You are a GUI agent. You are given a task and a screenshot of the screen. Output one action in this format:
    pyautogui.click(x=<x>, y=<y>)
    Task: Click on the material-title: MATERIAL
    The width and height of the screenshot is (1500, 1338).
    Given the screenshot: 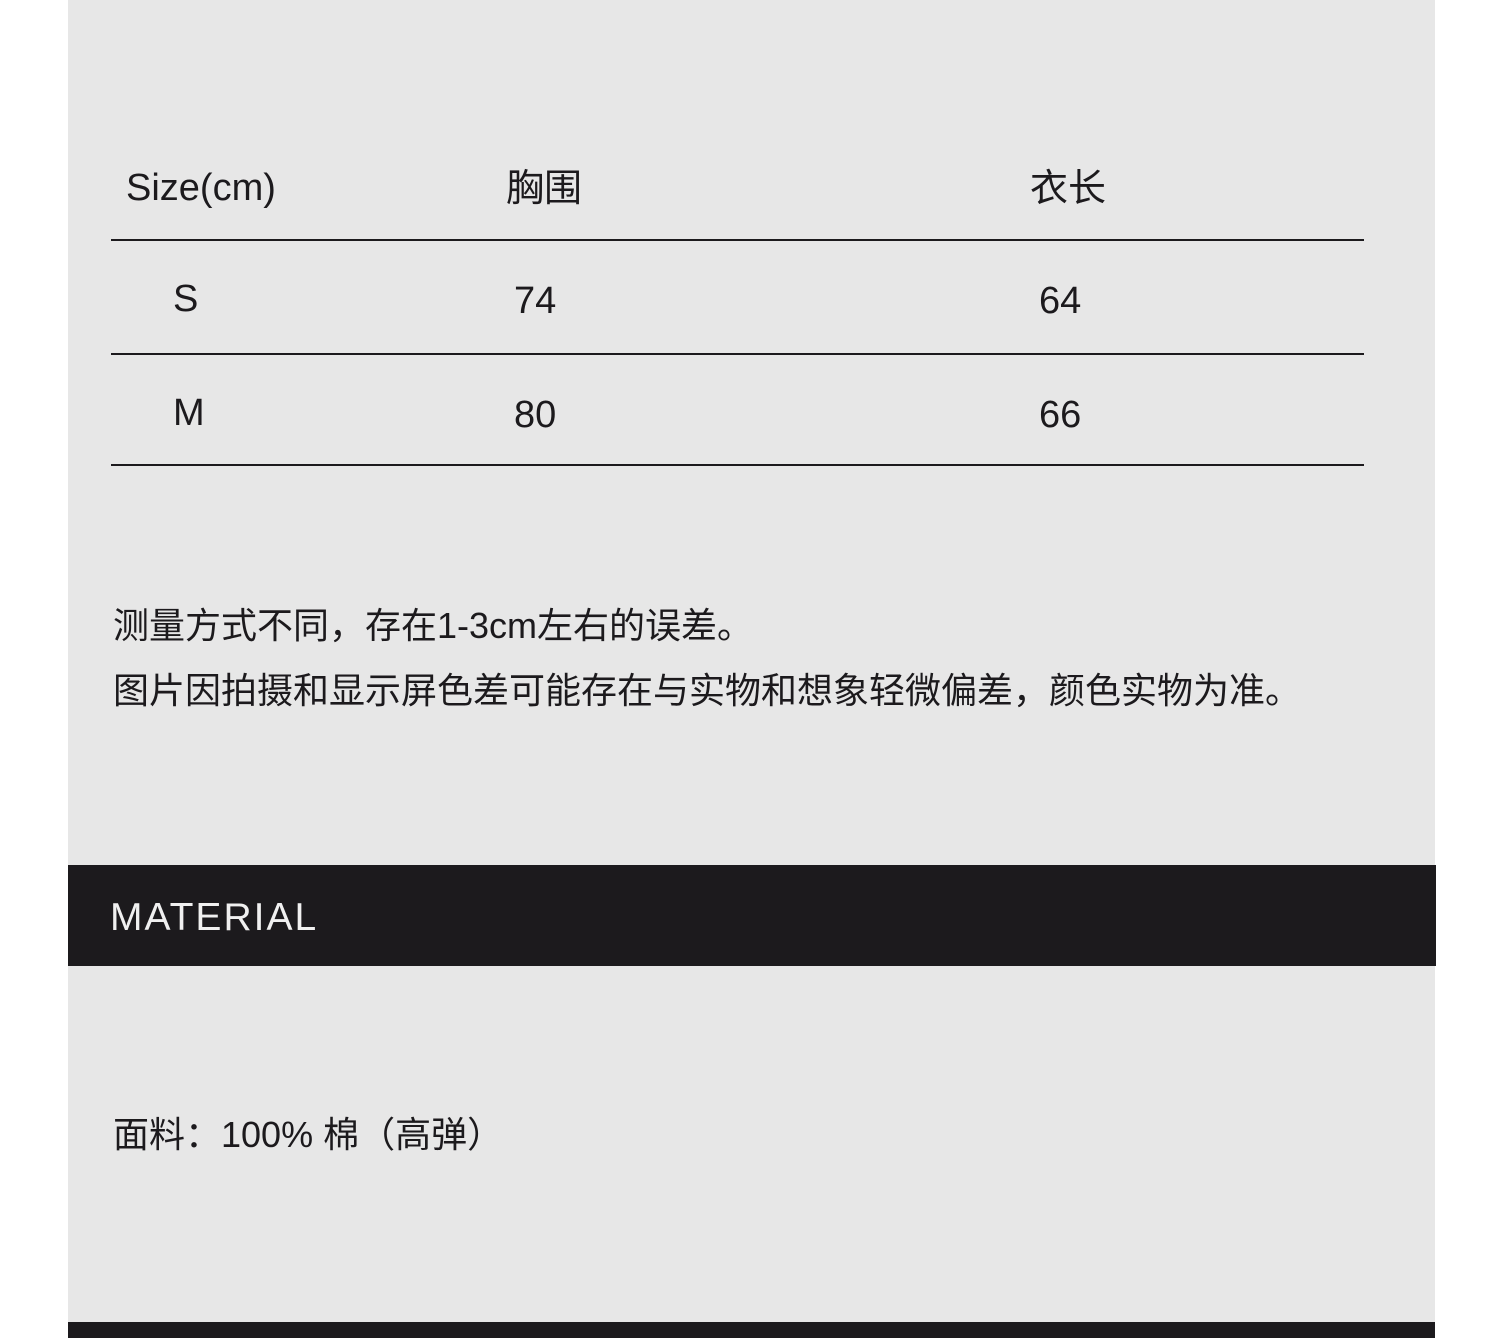 What is the action you would take?
    pyautogui.click(x=214, y=917)
    